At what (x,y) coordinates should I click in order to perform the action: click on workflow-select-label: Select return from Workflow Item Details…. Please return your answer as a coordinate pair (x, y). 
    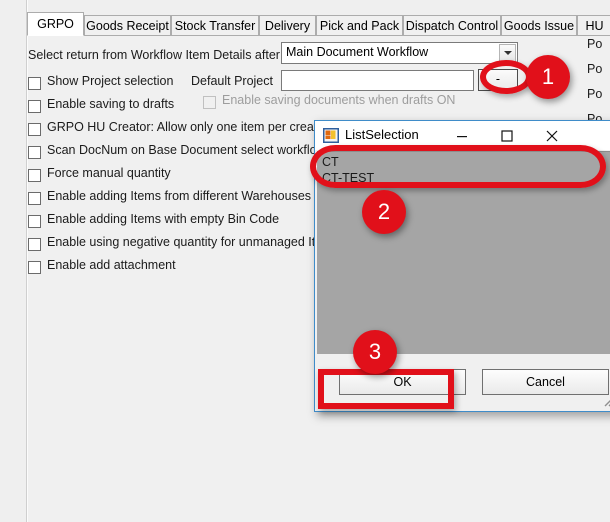
    Looking at the image, I should click on (167, 55).